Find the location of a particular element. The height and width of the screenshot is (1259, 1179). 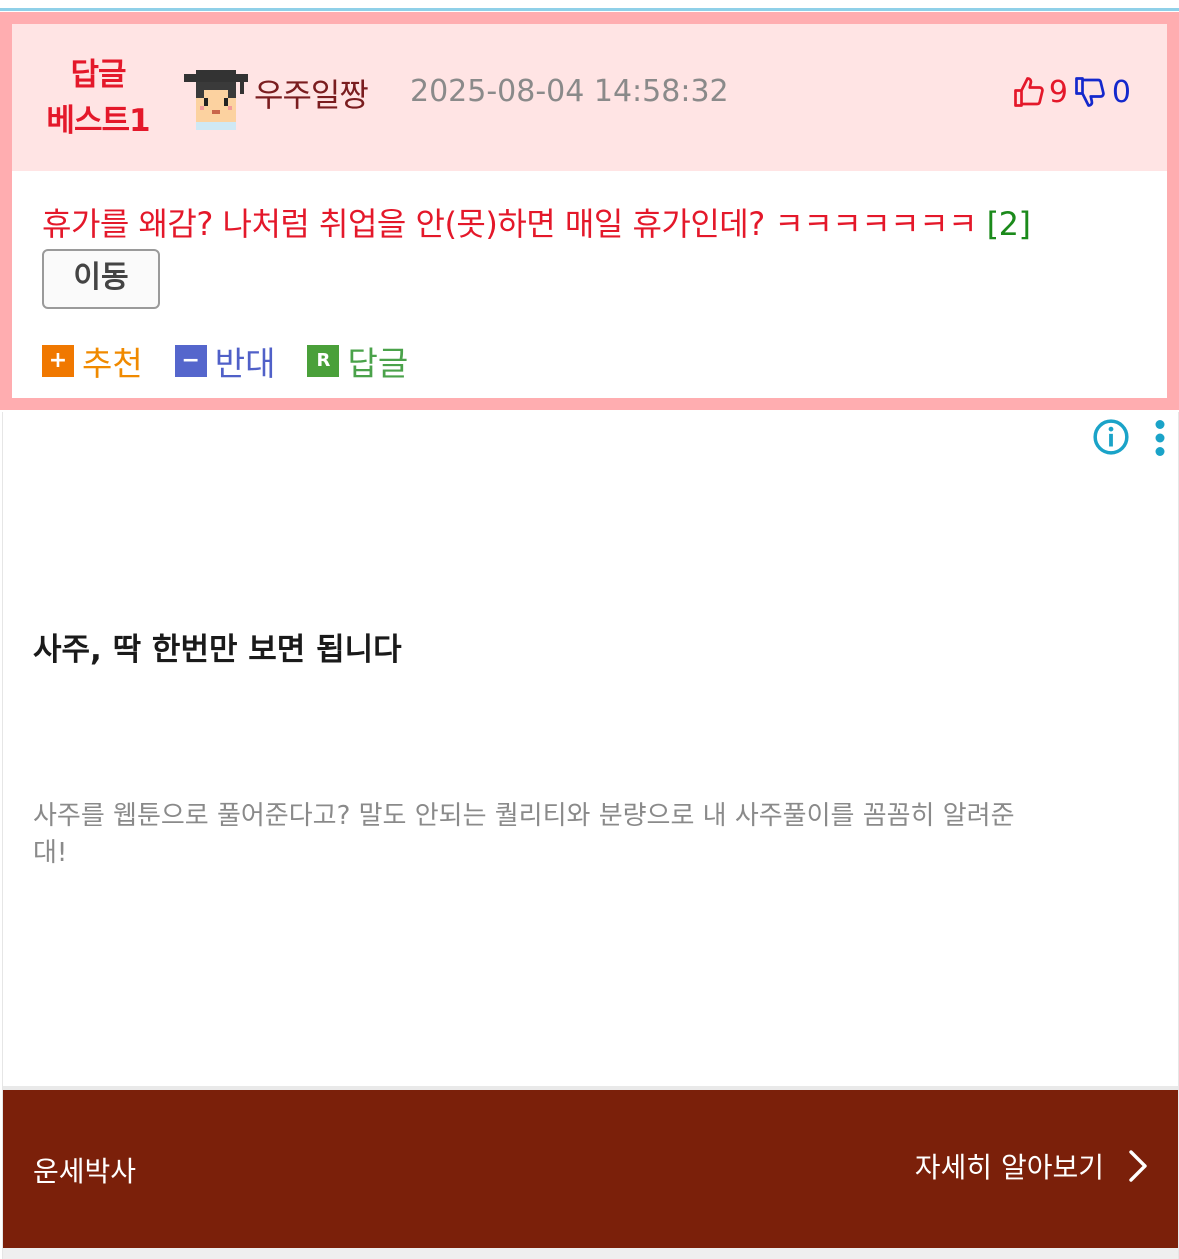

comment-actions: + 추천 − 반대 R 답글 is located at coordinates (241, 361).